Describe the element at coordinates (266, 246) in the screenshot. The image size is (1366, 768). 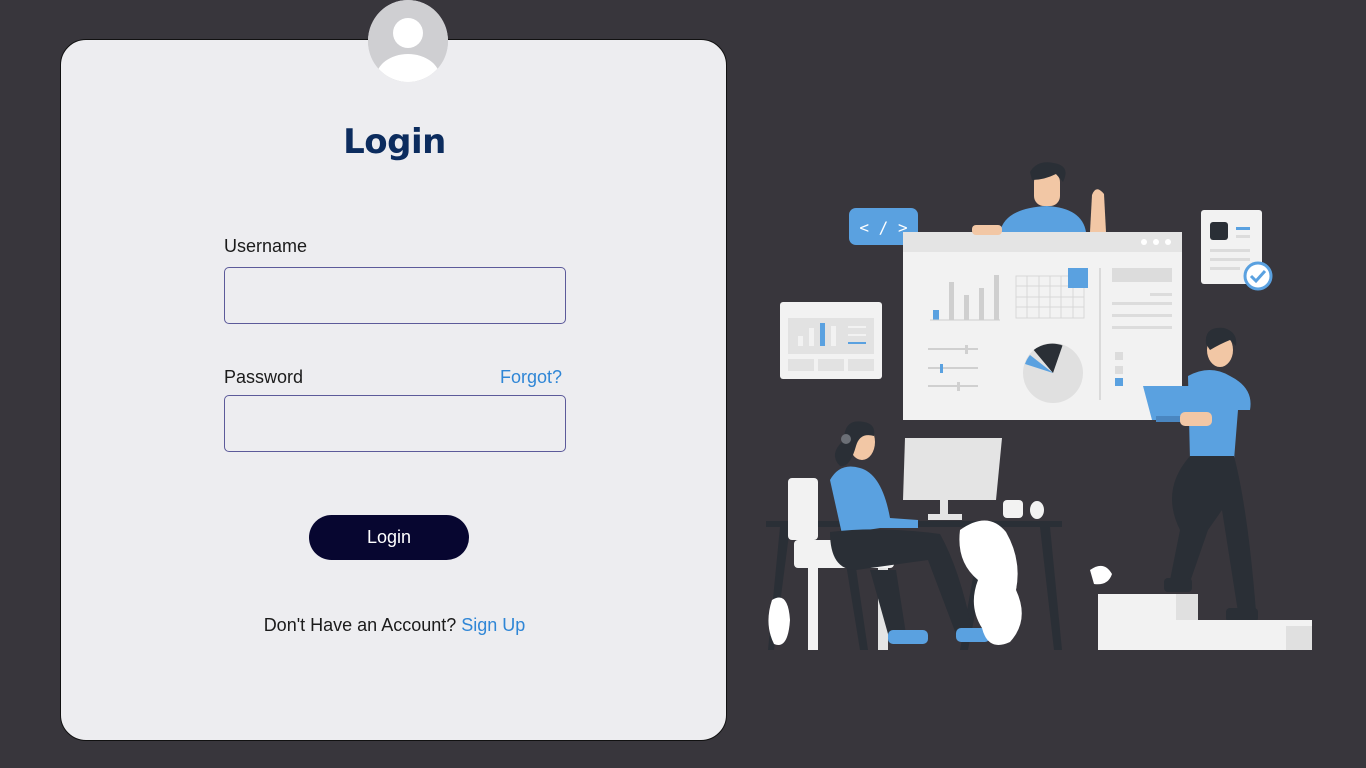
I see `username-label: Username` at that location.